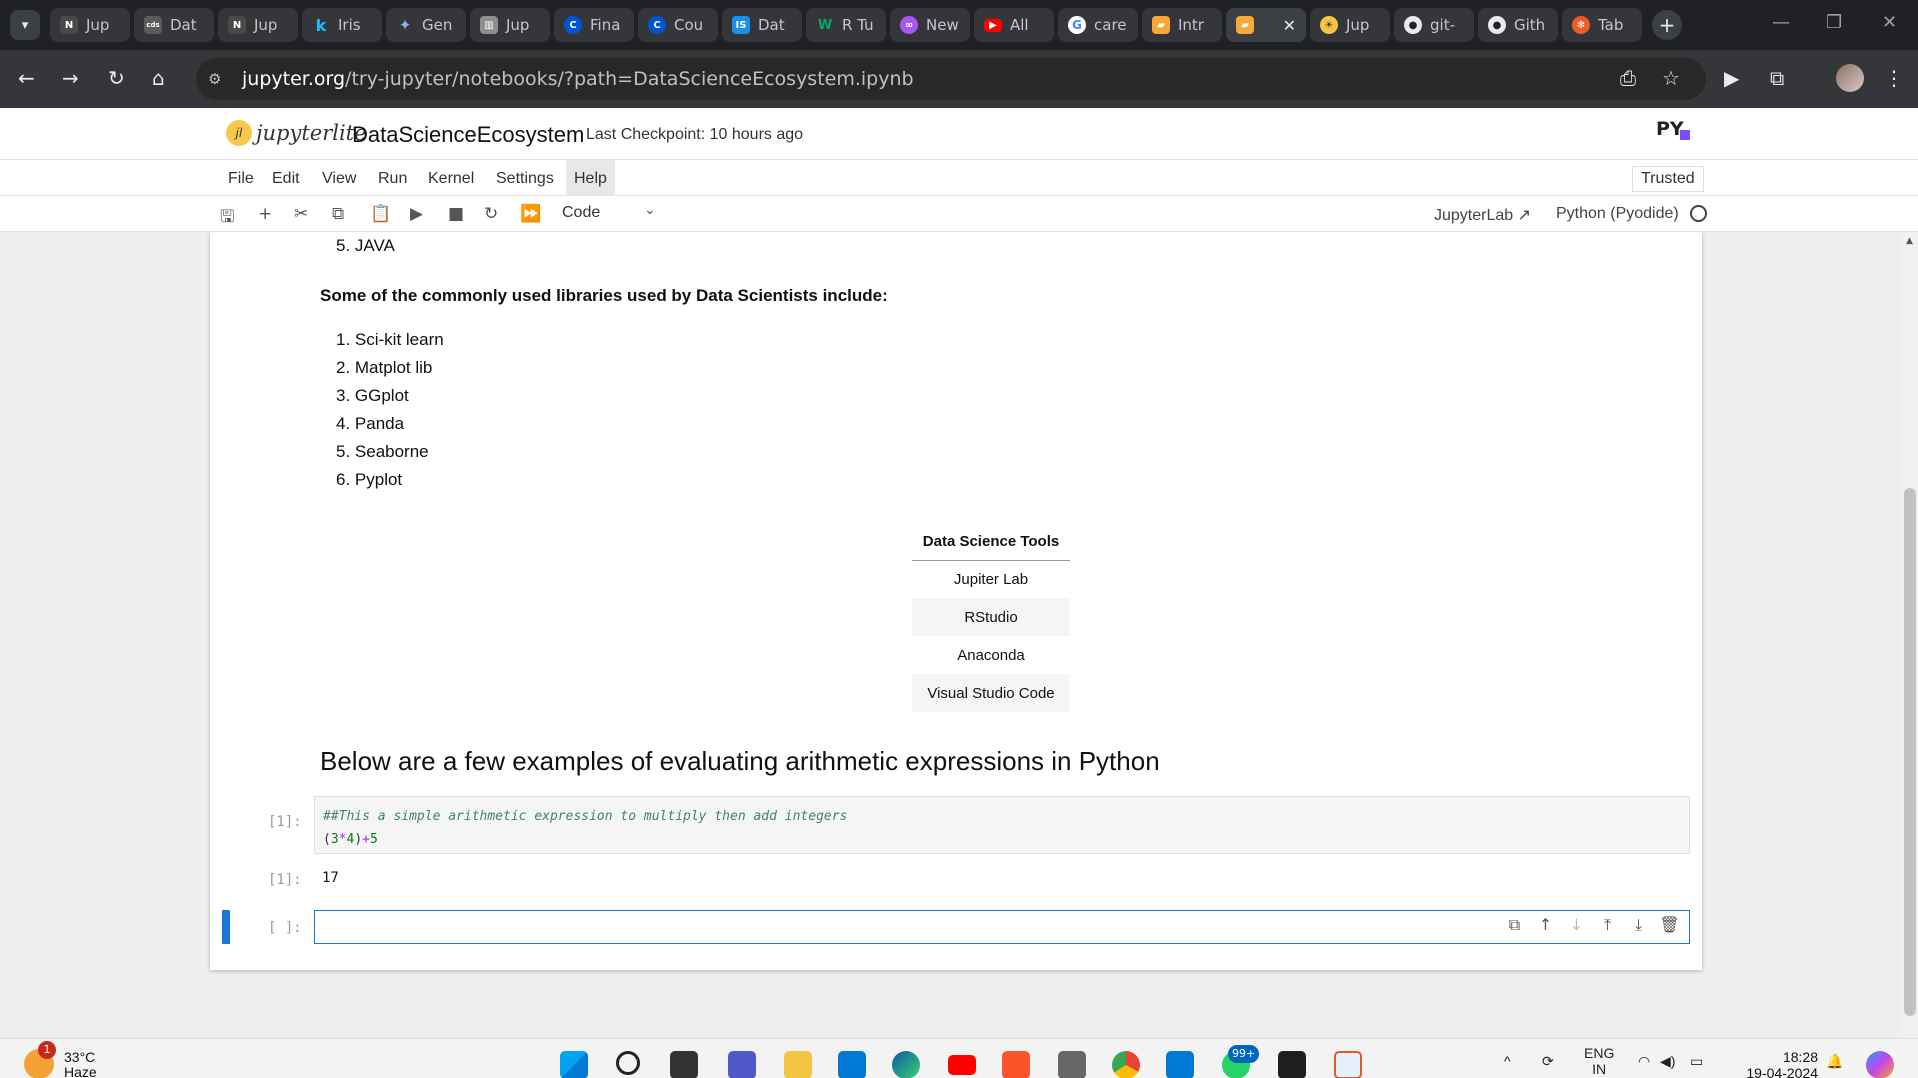 This screenshot has height=1078, width=1918. I want to click on kernel-name: Python (Pyodide), so click(1617, 214).